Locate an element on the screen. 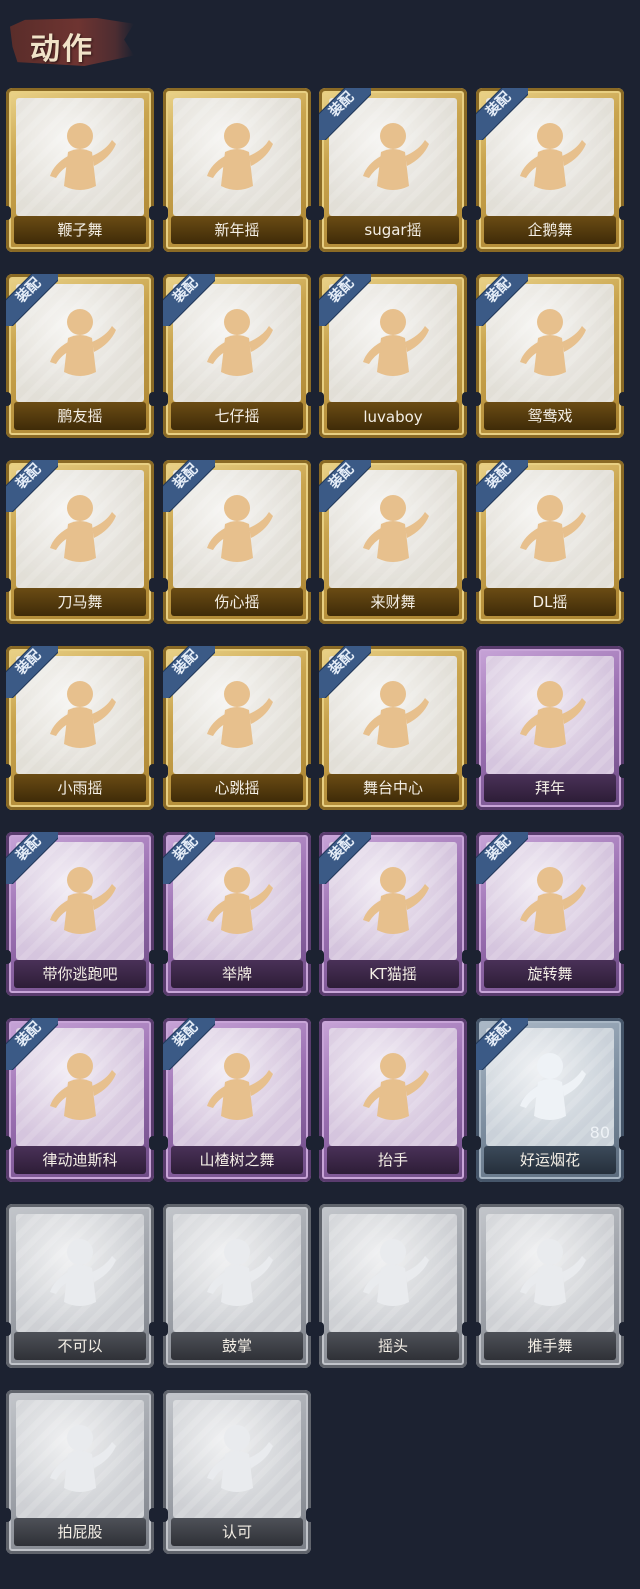 This screenshot has width=640, height=1589. raise-hand-icon is located at coordinates (396, 1086).